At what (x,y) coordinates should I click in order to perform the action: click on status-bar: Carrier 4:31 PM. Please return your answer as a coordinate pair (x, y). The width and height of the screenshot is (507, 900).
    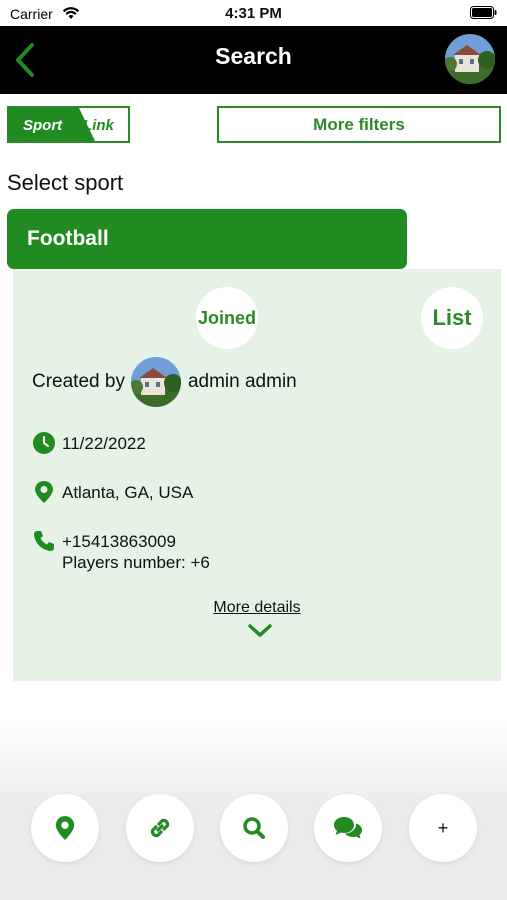
    Looking at the image, I should click on (253, 13).